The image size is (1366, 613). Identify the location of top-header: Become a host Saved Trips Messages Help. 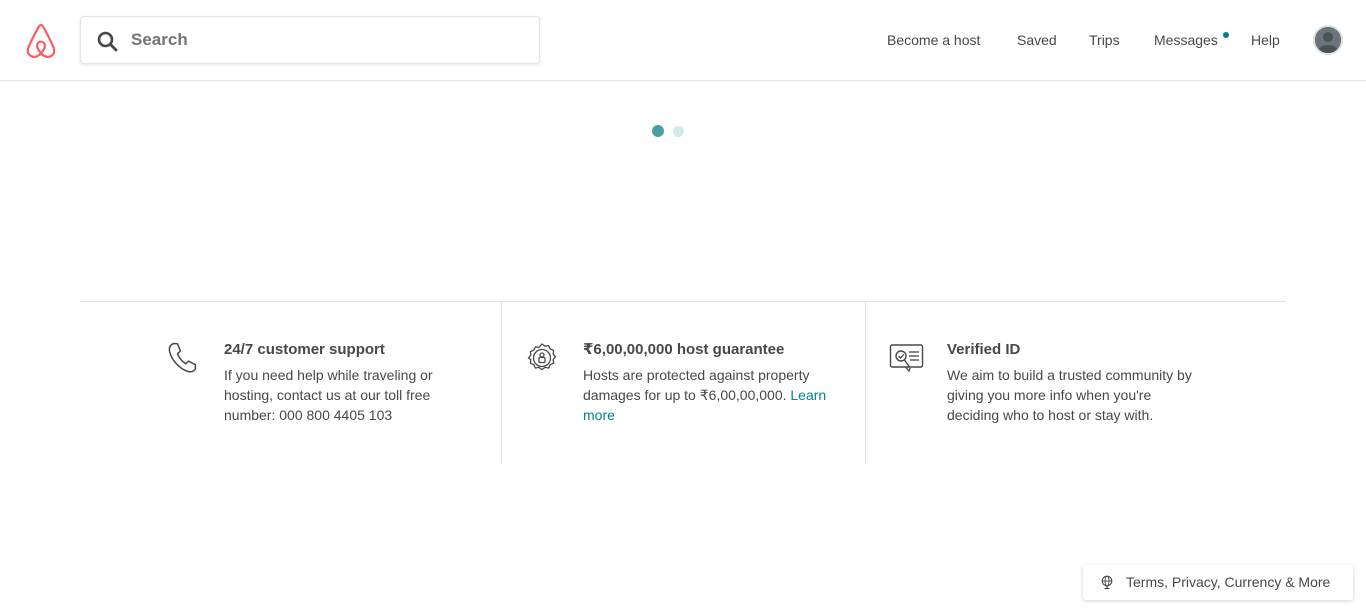
(683, 40).